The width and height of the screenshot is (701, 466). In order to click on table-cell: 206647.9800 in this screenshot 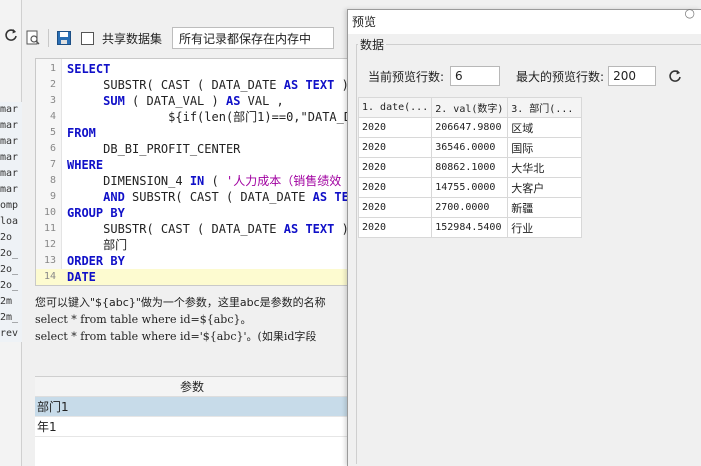, I will do `click(470, 127)`.